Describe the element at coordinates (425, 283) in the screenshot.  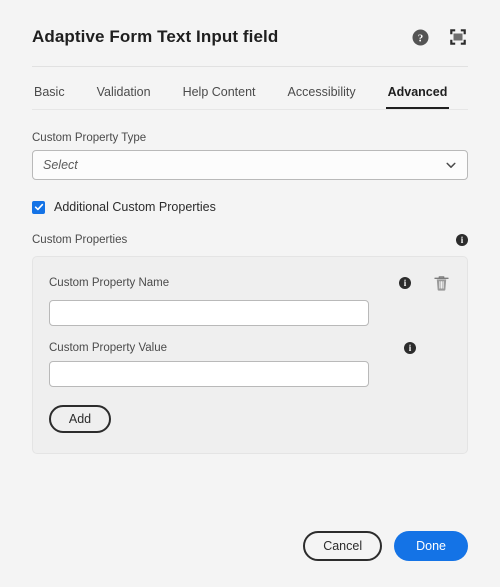
I see `custom-property-name-actions: i` at that location.